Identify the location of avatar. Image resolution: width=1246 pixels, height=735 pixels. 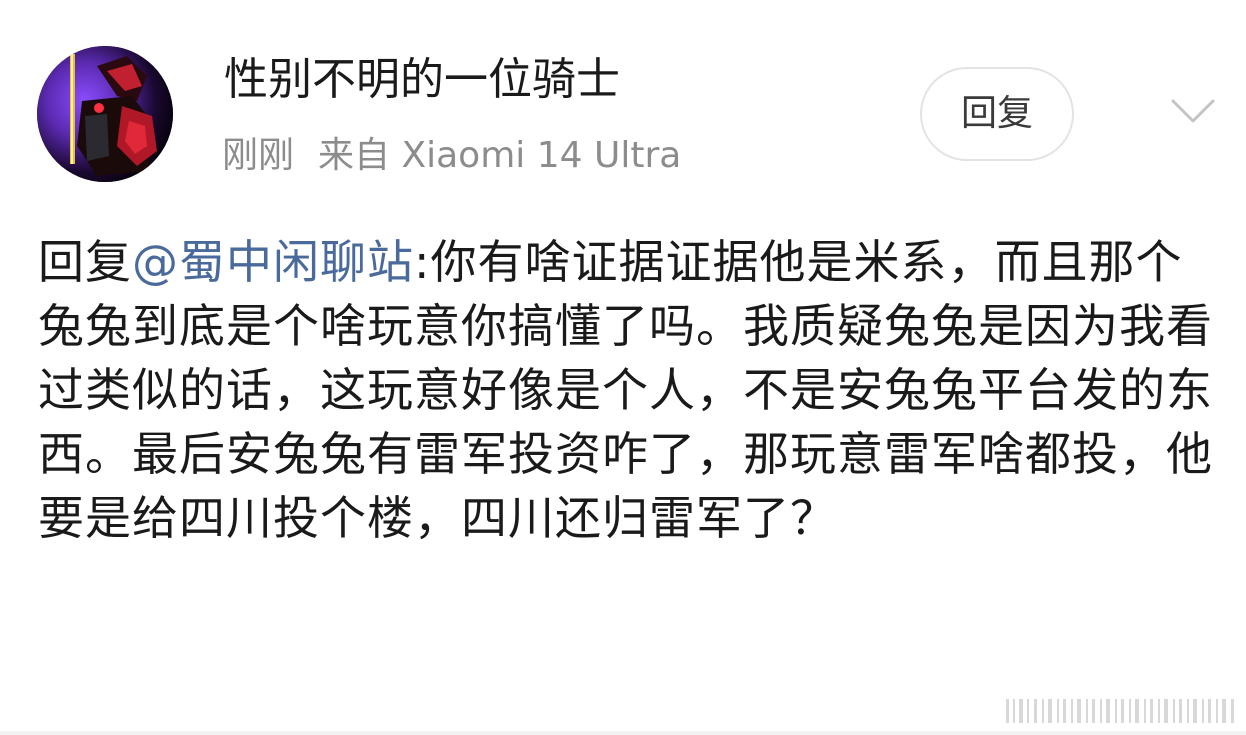
(105, 114).